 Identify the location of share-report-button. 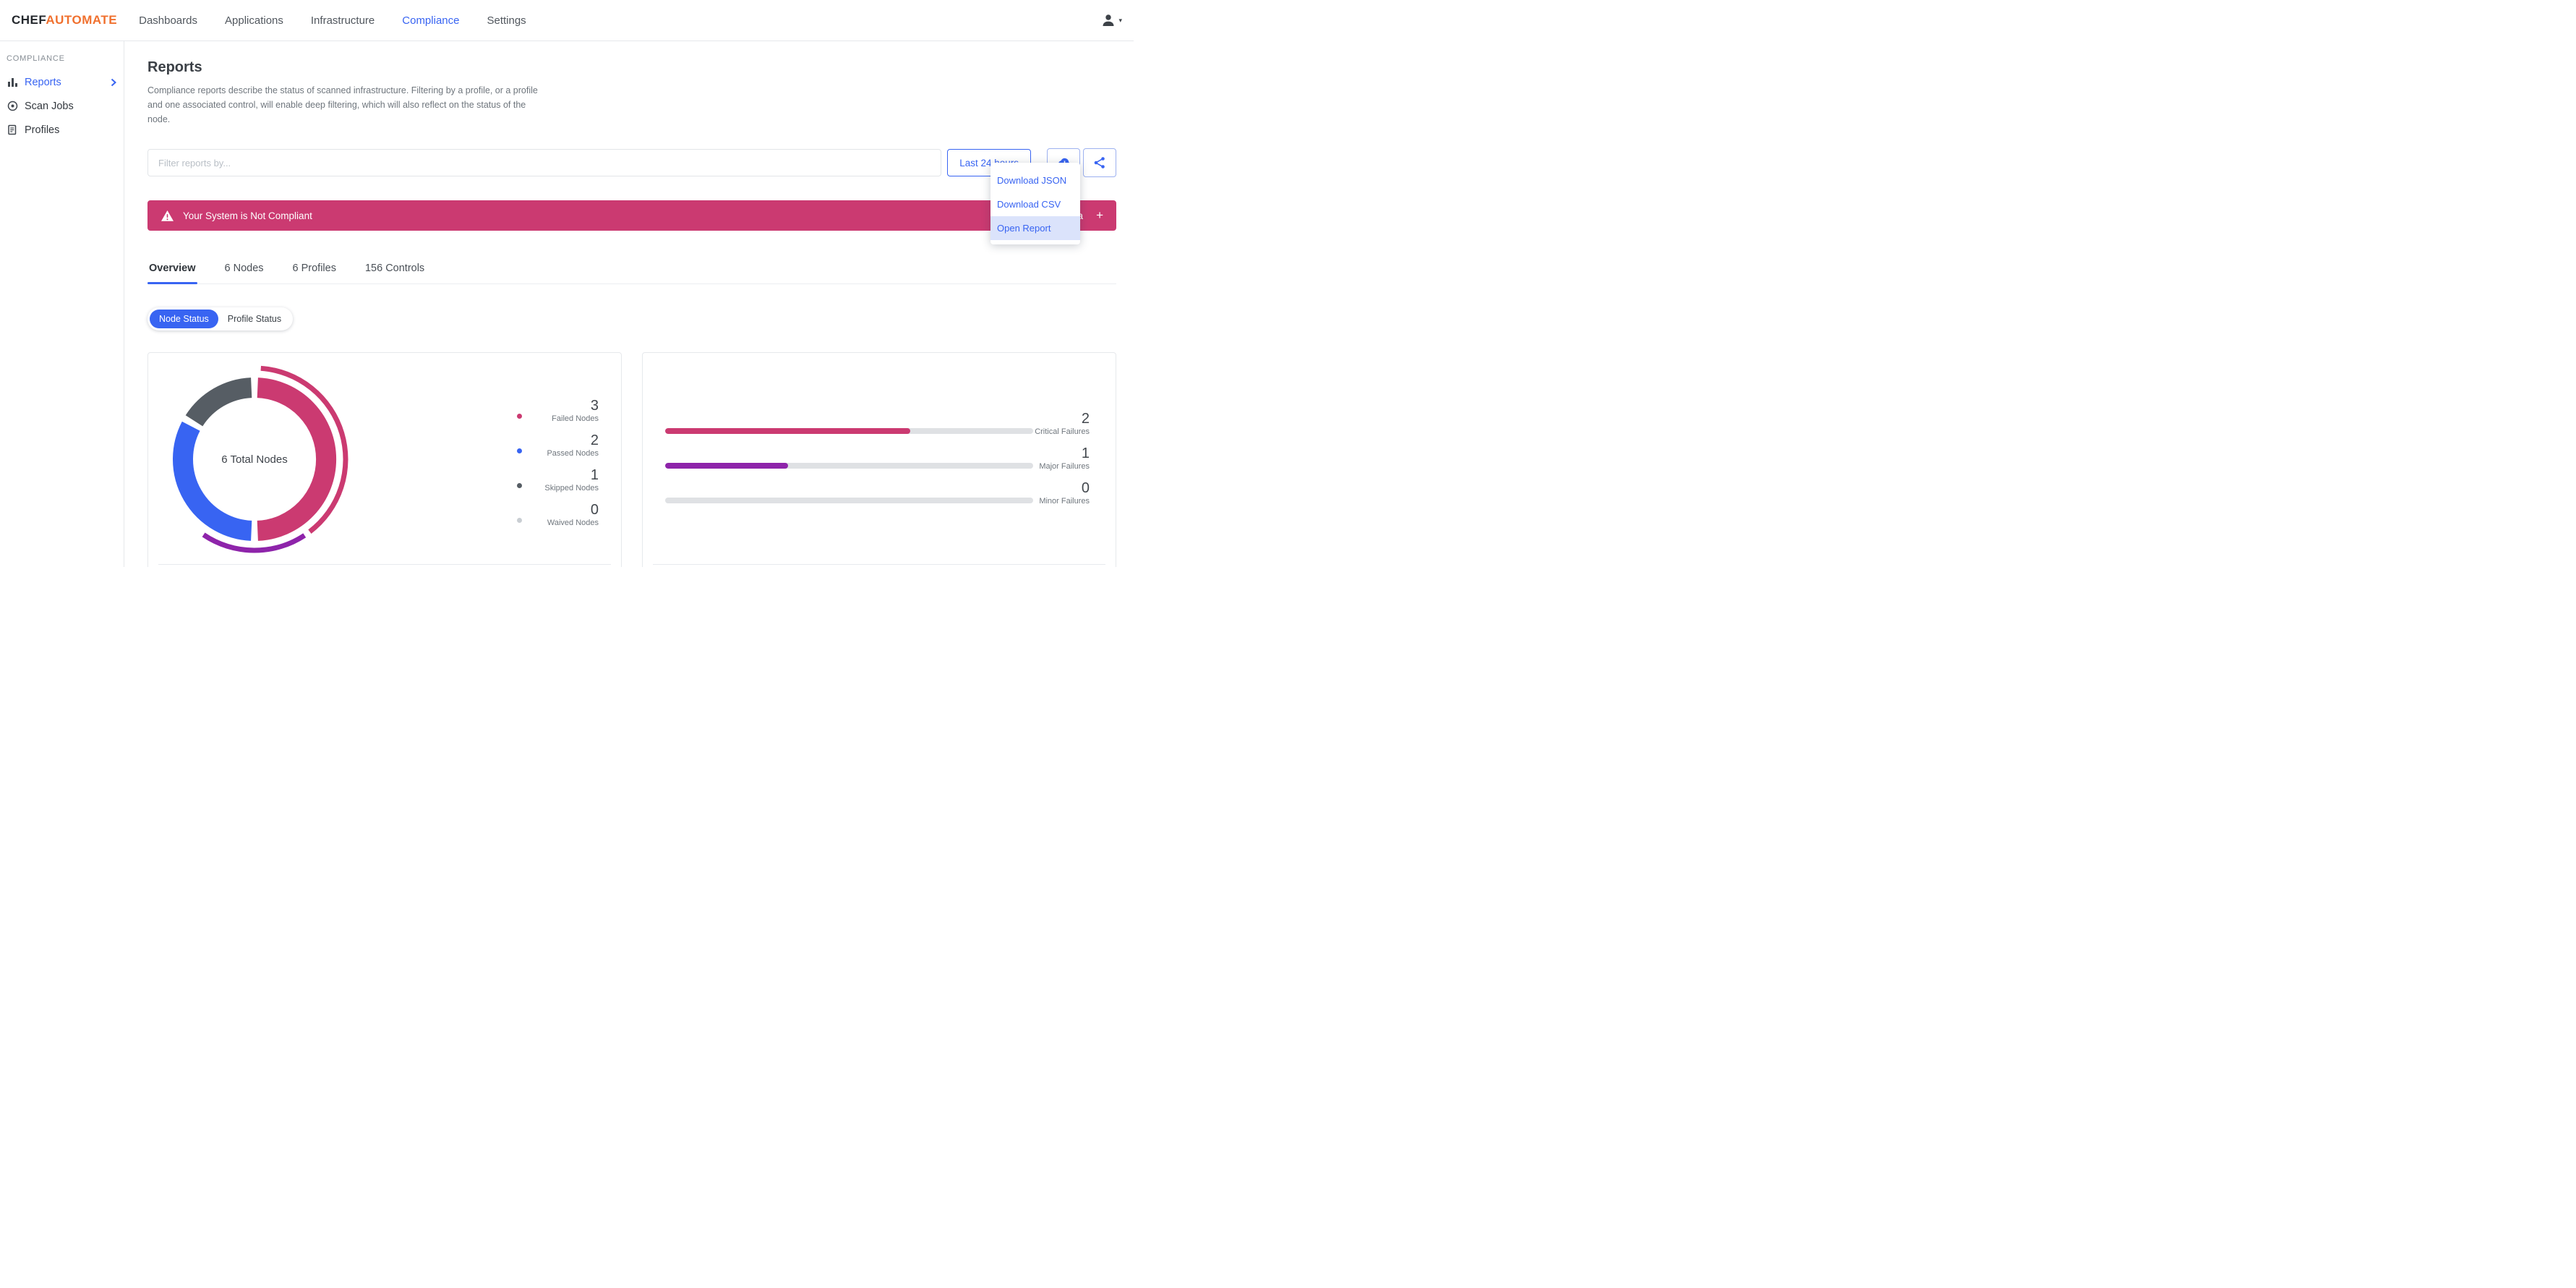
(1099, 162).